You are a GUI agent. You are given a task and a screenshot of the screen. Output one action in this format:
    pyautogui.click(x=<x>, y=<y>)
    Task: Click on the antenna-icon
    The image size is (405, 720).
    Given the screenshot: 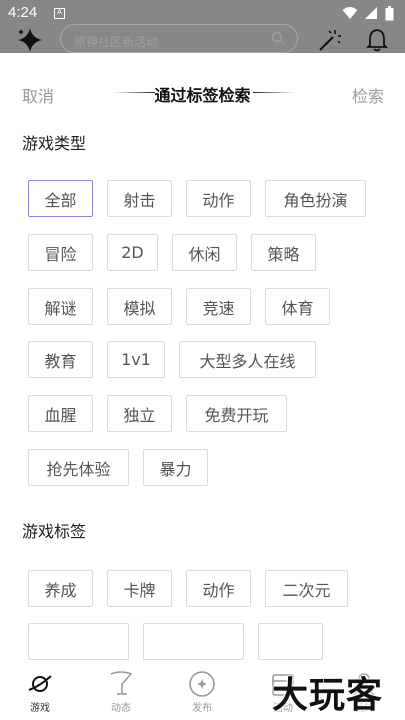 What is the action you would take?
    pyautogui.click(x=121, y=683)
    